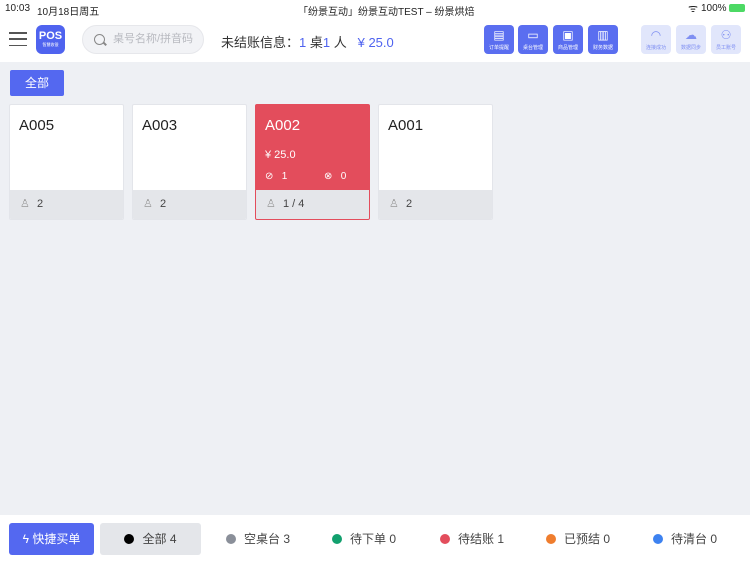 The image size is (750, 563). Describe the element at coordinates (693, 9) in the screenshot. I see `wifi-icon: ᯤ` at that location.